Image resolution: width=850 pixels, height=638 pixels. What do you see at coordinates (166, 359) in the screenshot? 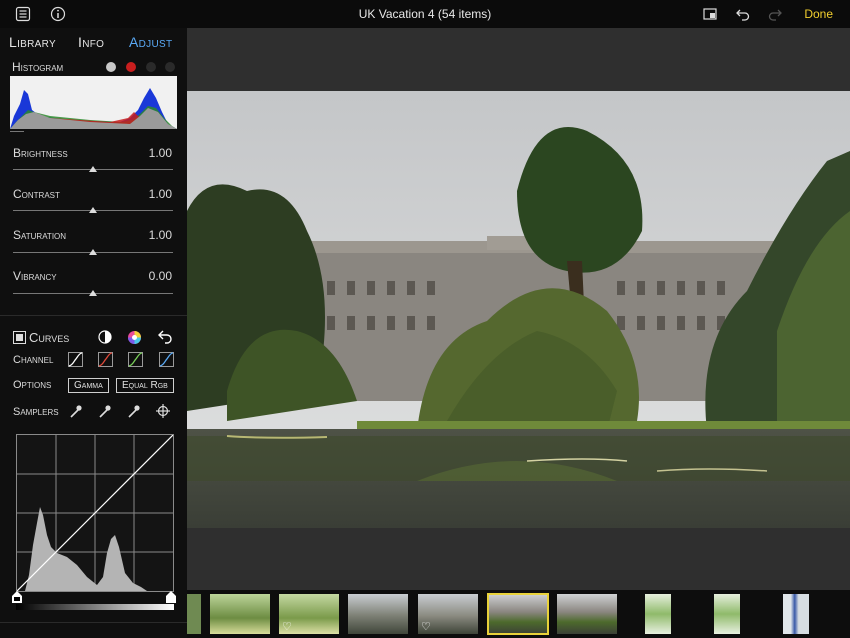
I see `channel-blue-icon` at bounding box center [166, 359].